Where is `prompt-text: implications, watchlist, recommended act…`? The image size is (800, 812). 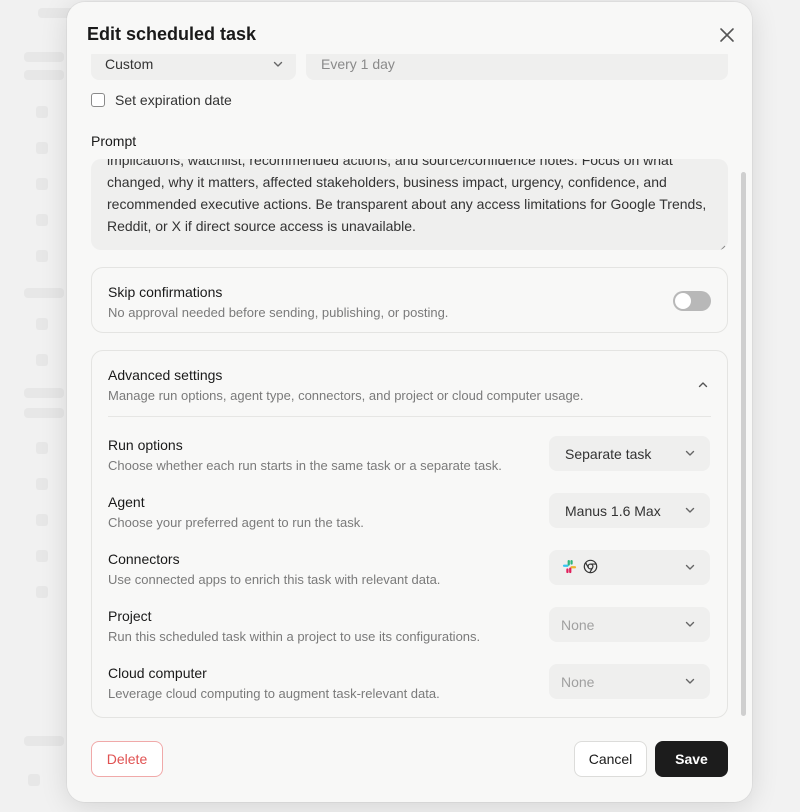 prompt-text: implications, watchlist, recommended act… is located at coordinates (407, 196).